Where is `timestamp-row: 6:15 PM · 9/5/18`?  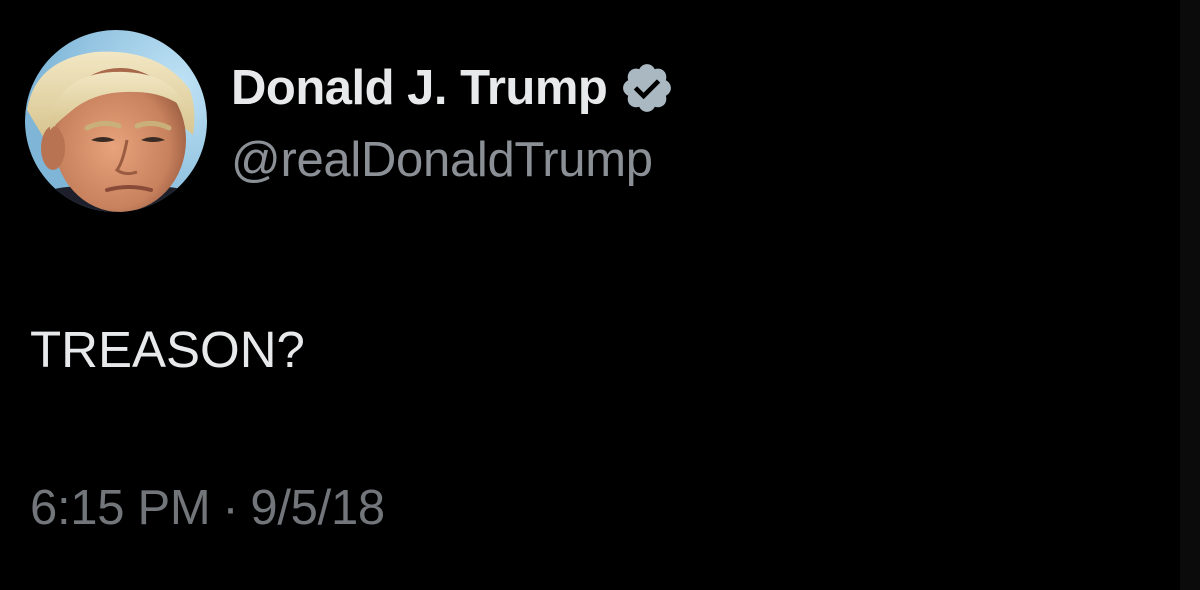
timestamp-row: 6:15 PM · 9/5/18 is located at coordinates (207, 508).